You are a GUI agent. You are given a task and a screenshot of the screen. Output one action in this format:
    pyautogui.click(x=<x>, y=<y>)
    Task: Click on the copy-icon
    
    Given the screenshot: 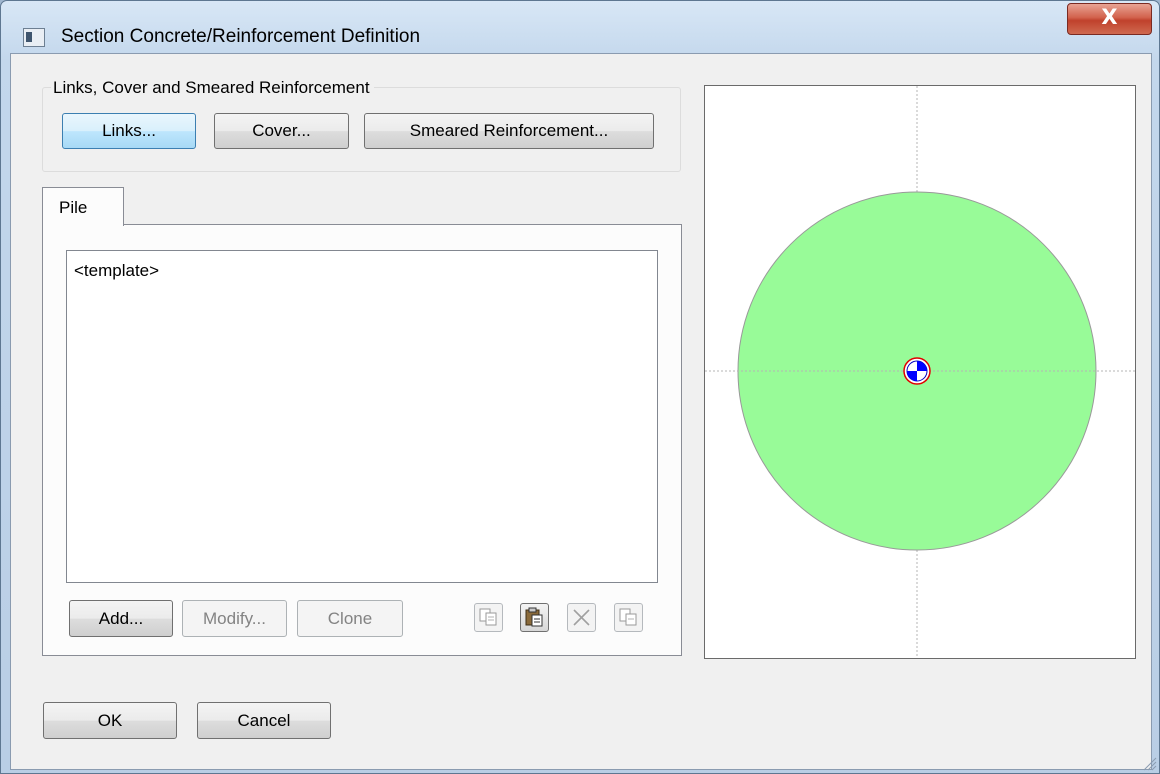 What is the action you would take?
    pyautogui.click(x=488, y=617)
    